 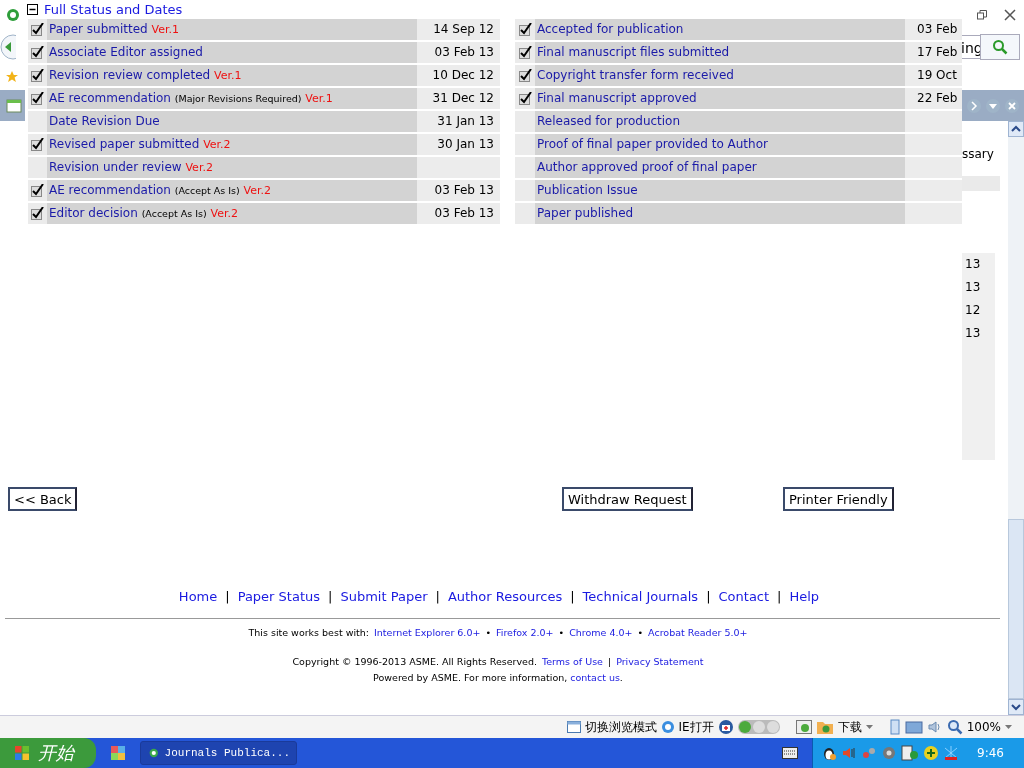 What do you see at coordinates (12, 77) in the screenshot?
I see `star-icon` at bounding box center [12, 77].